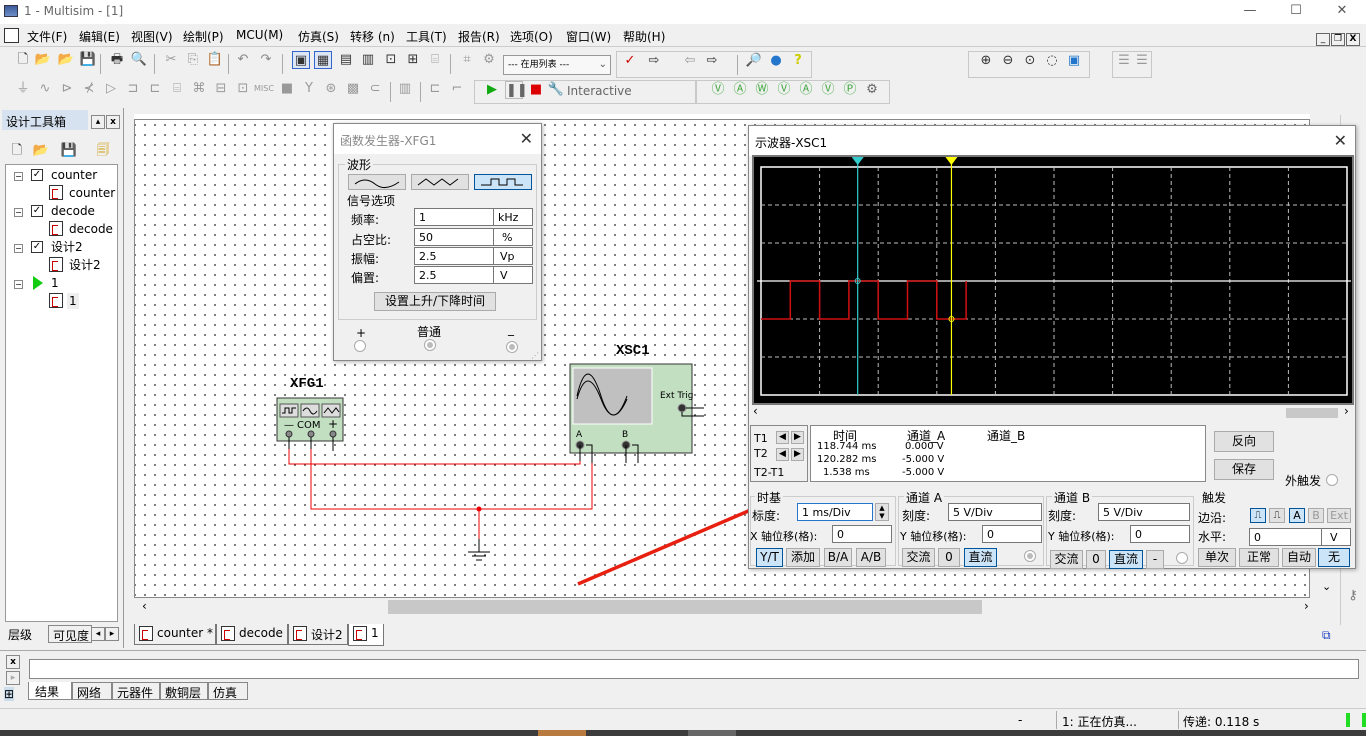  What do you see at coordinates (995, 512) in the screenshot?
I see `channel-a-scale-input: 5 V/Div` at bounding box center [995, 512].